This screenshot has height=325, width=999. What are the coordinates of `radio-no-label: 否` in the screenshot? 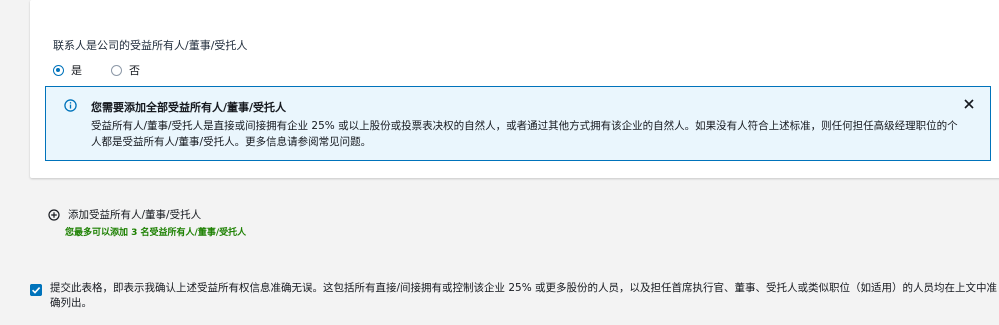 It's located at (134, 70).